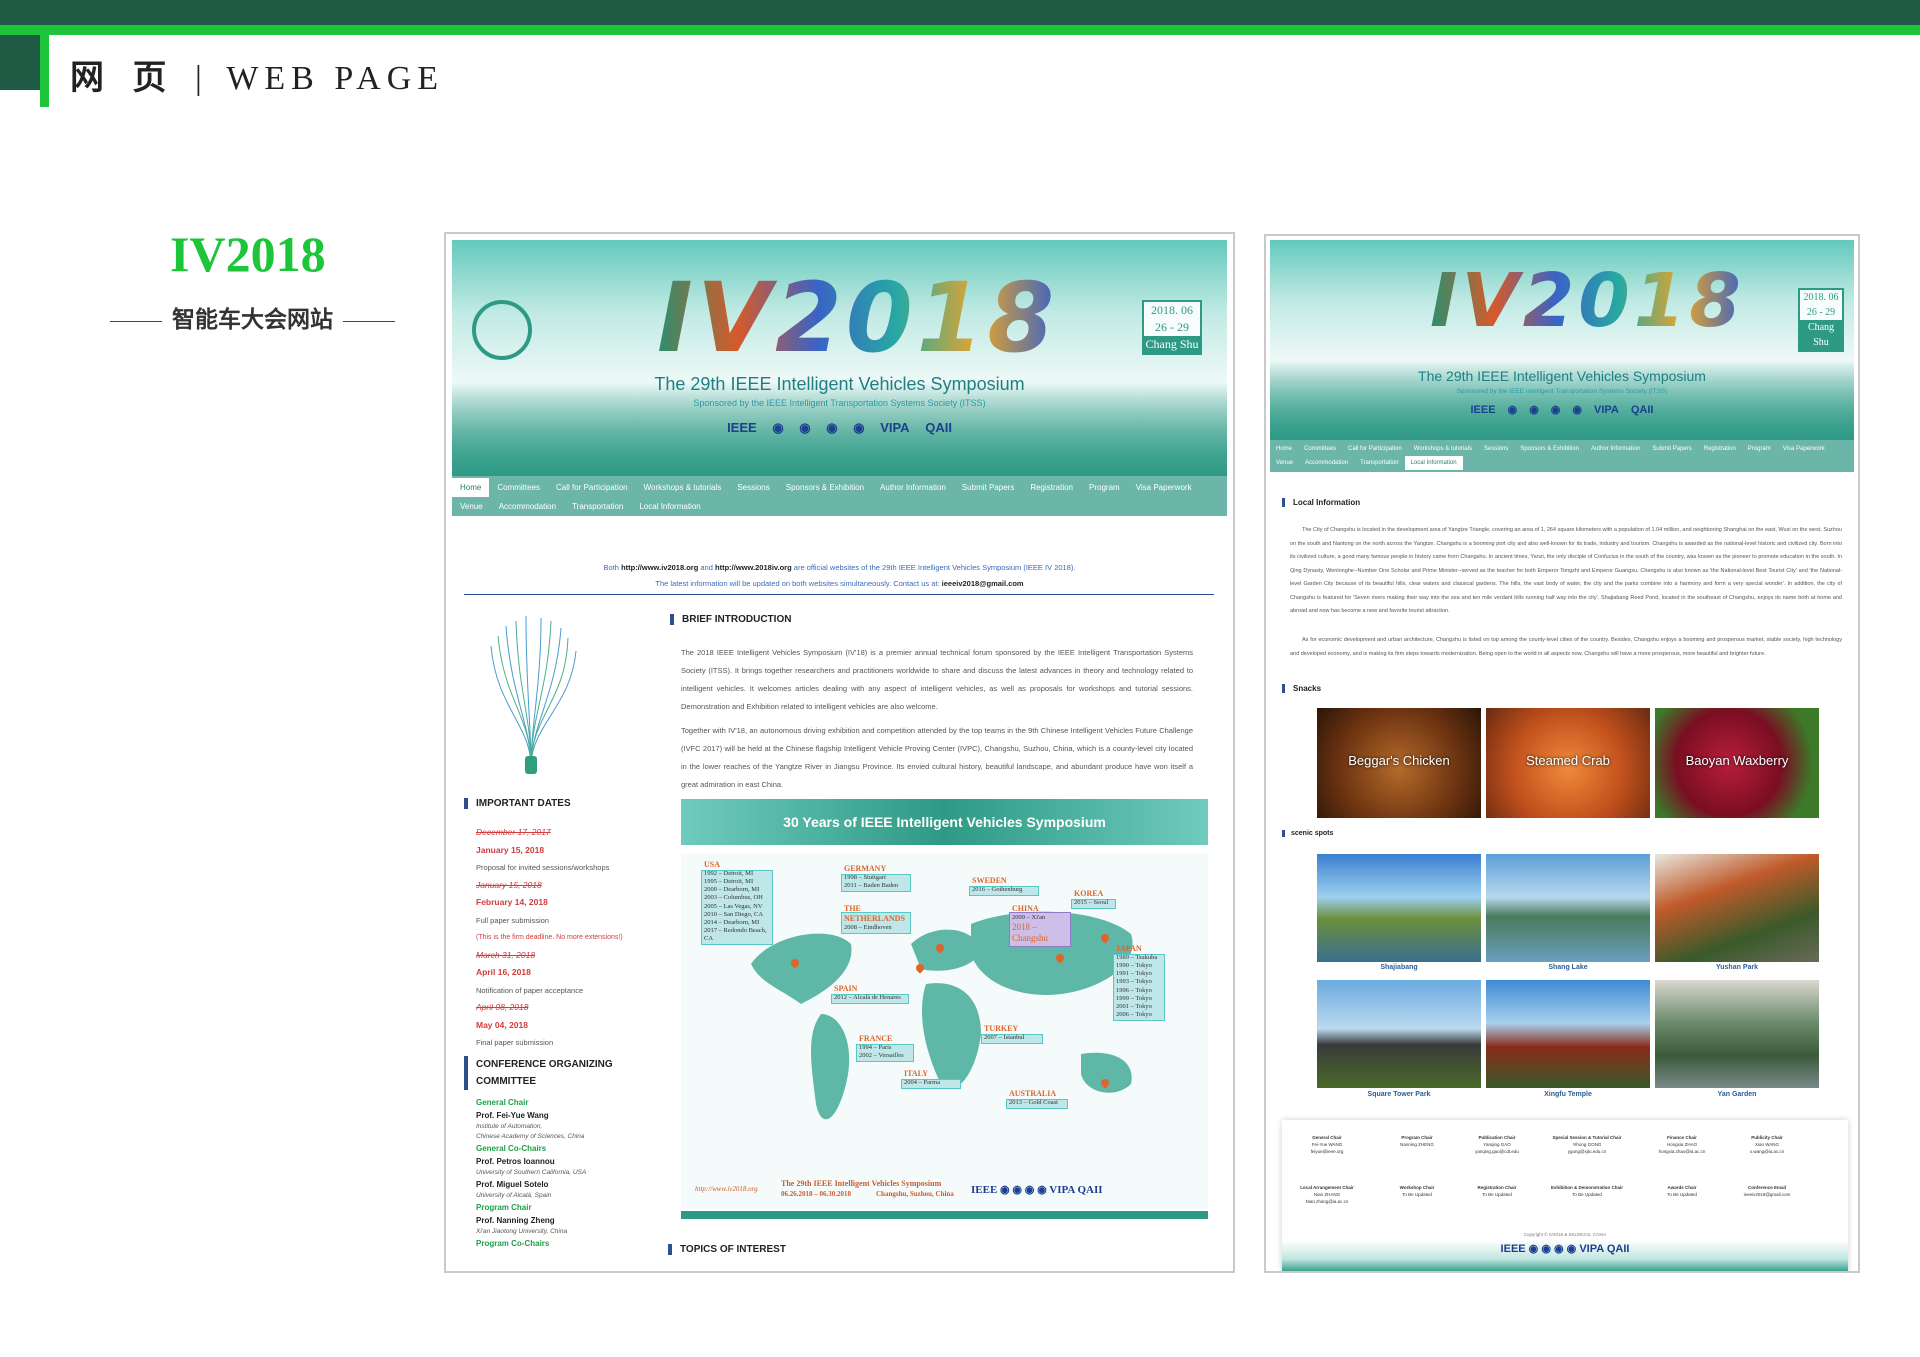  What do you see at coordinates (730, 619) in the screenshot?
I see `intro-heading: BRIEF INTRODUCTION` at bounding box center [730, 619].